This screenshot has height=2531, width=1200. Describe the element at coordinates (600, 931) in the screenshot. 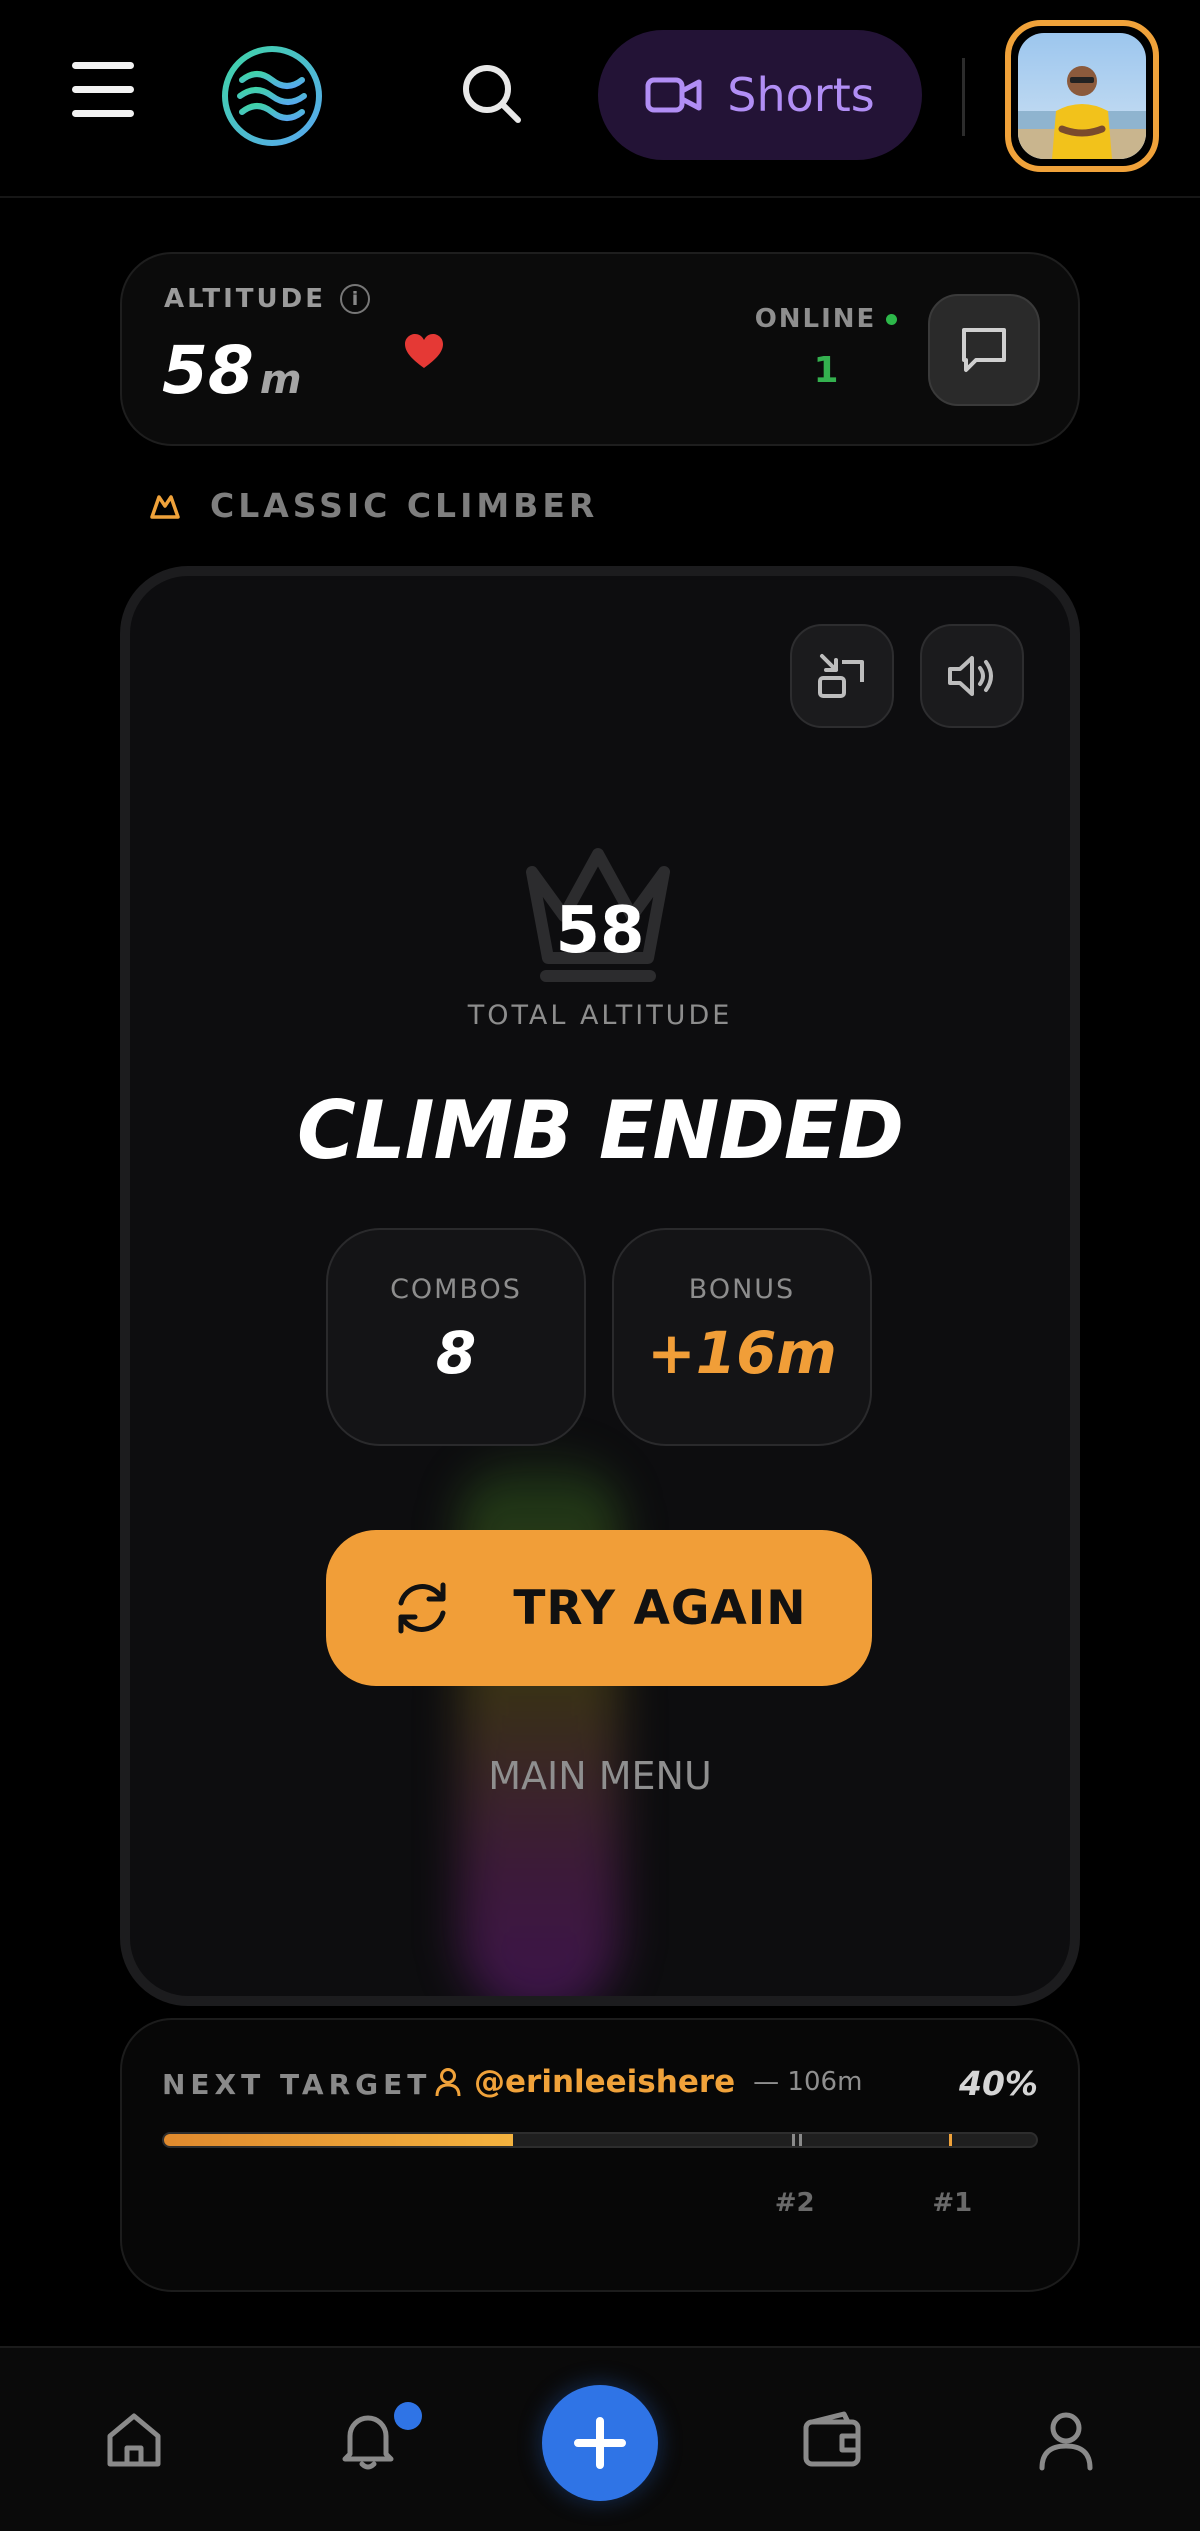

I see `total-altitude-value: 58` at that location.